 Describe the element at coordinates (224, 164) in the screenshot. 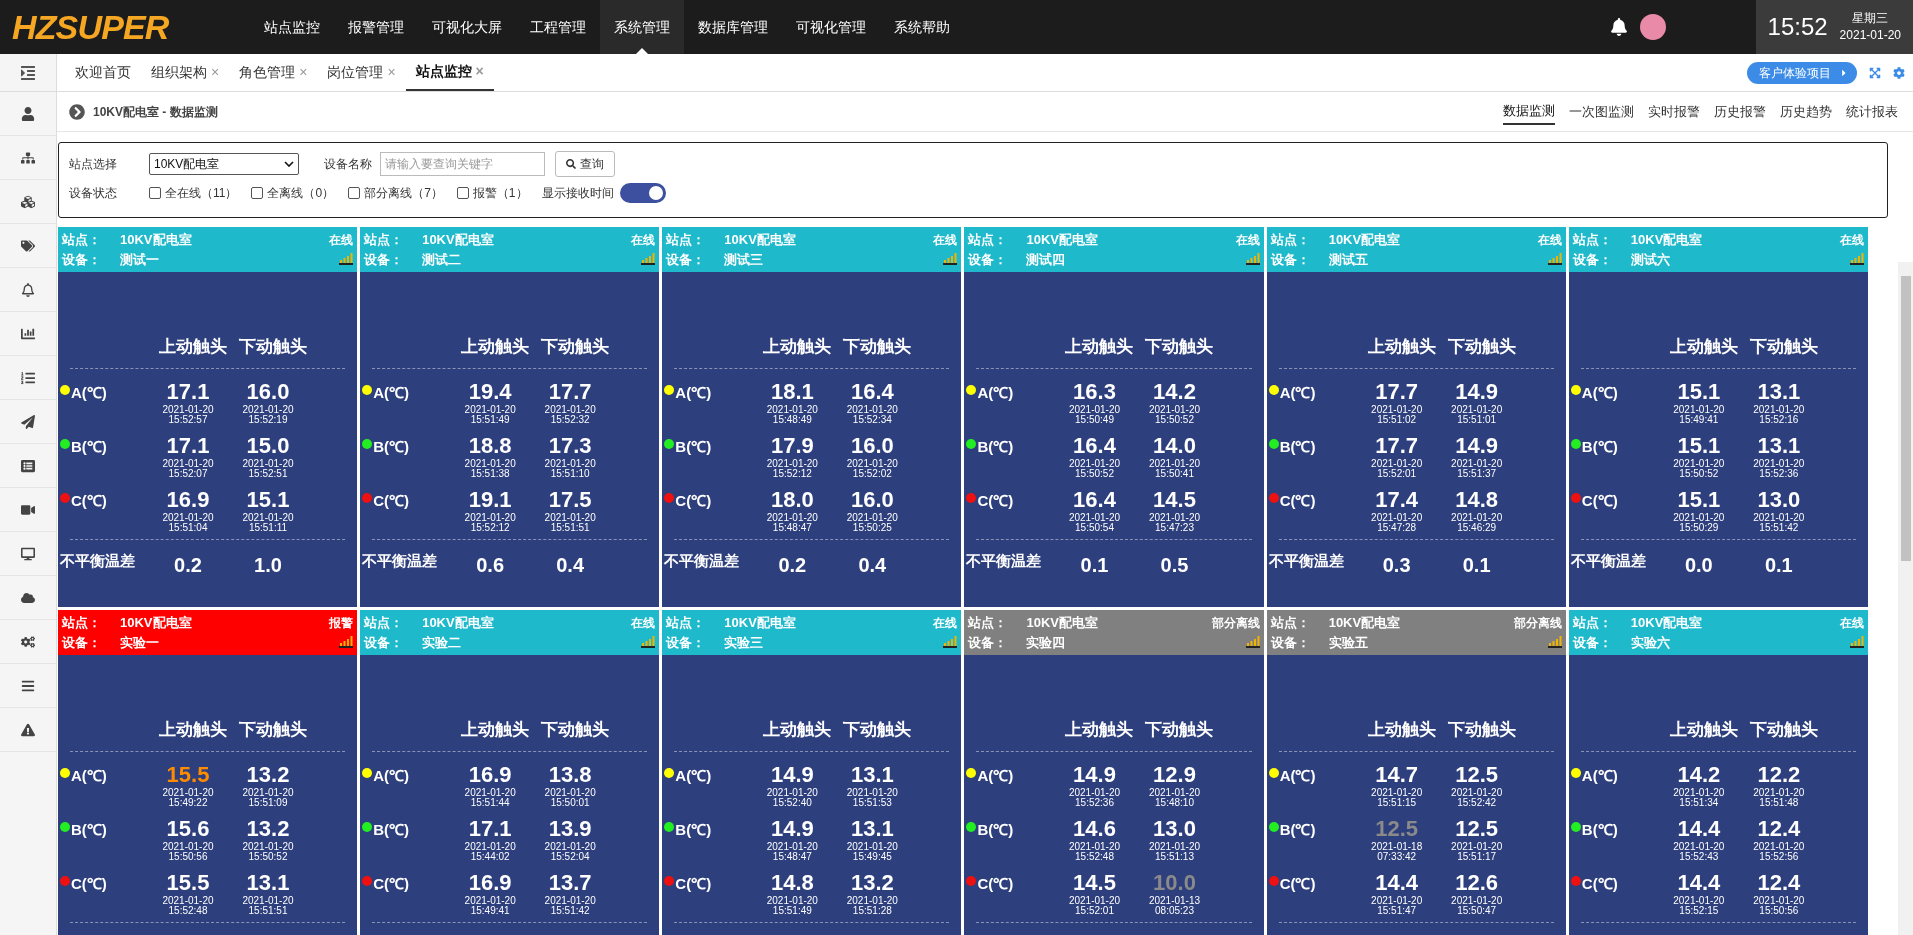

I see `station-select: 10KV配电室` at that location.